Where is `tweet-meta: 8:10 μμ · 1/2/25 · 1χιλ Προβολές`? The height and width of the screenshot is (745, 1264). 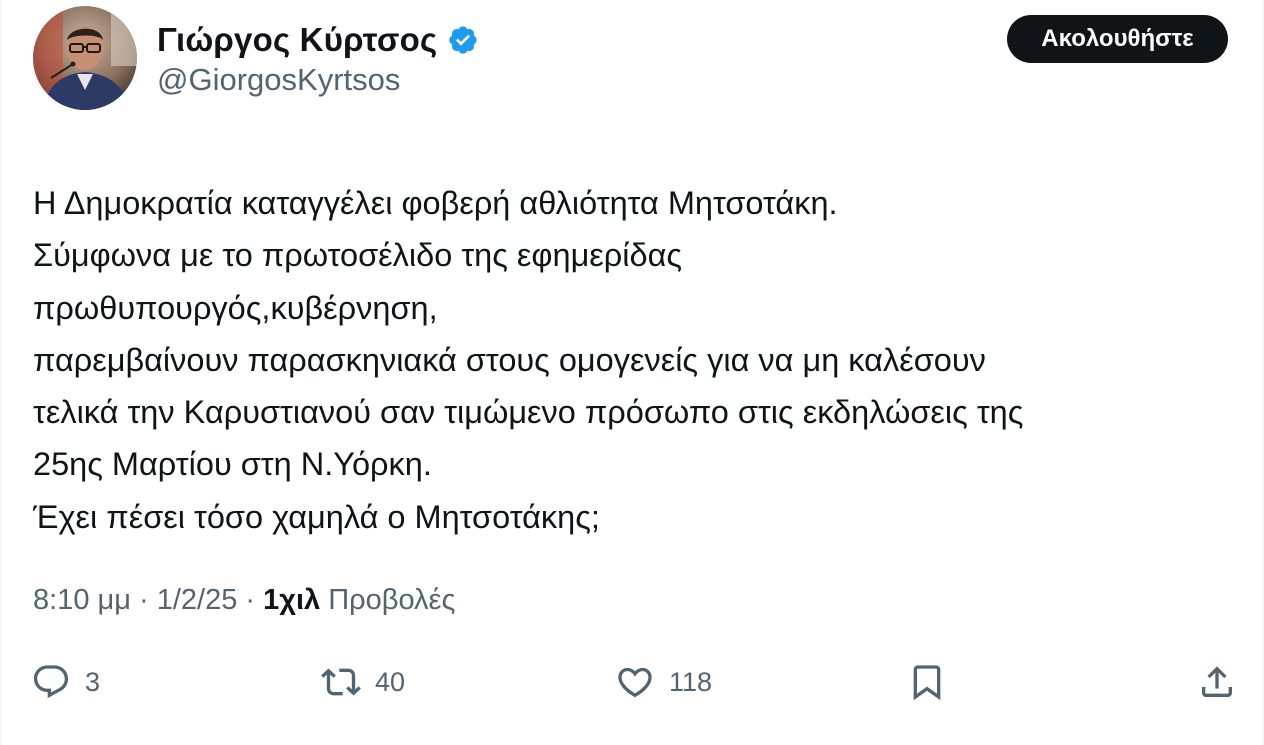
tweet-meta: 8:10 μμ · 1/2/25 · 1χιλ Προβολές is located at coordinates (244, 600).